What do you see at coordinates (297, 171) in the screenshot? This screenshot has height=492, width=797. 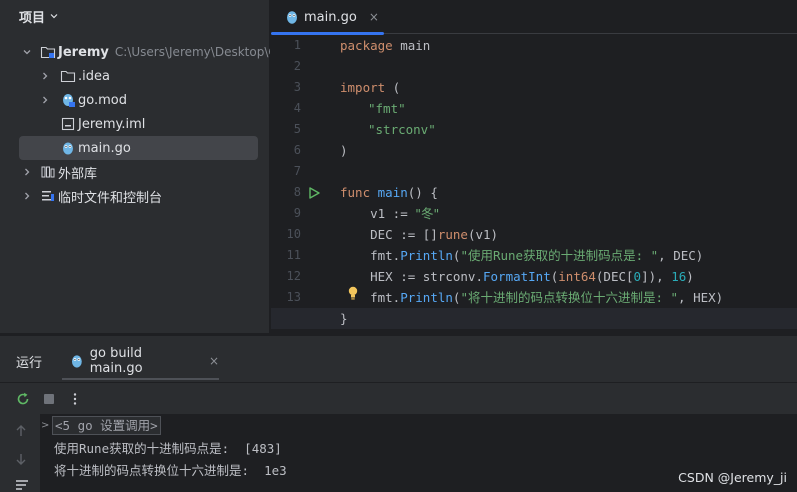 I see `line-number: 7` at bounding box center [297, 171].